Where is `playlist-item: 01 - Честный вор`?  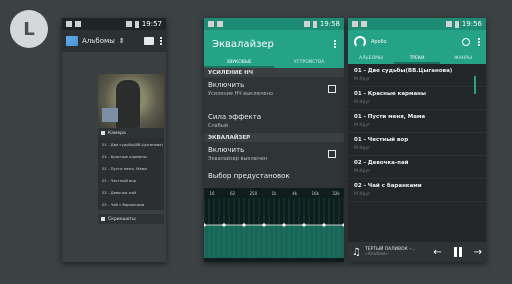 playlist-item: 01 - Честный вор is located at coordinates (131, 180).